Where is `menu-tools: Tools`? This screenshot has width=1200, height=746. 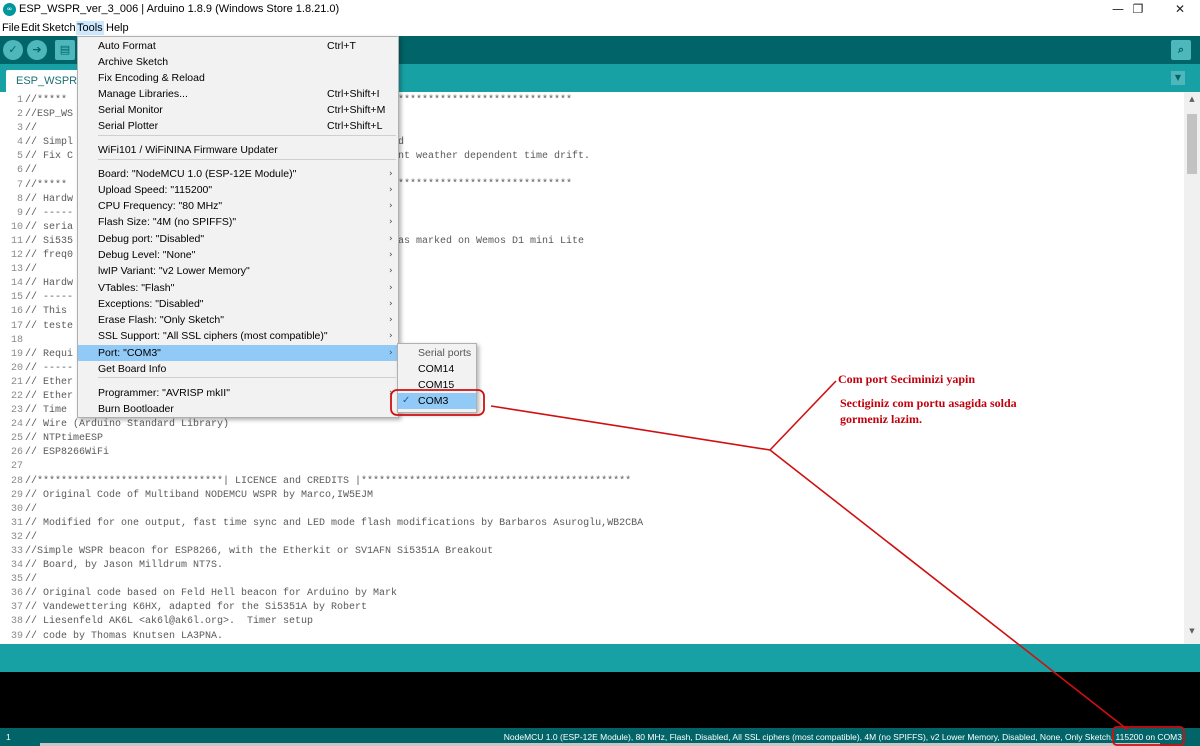 menu-tools: Tools is located at coordinates (90, 28).